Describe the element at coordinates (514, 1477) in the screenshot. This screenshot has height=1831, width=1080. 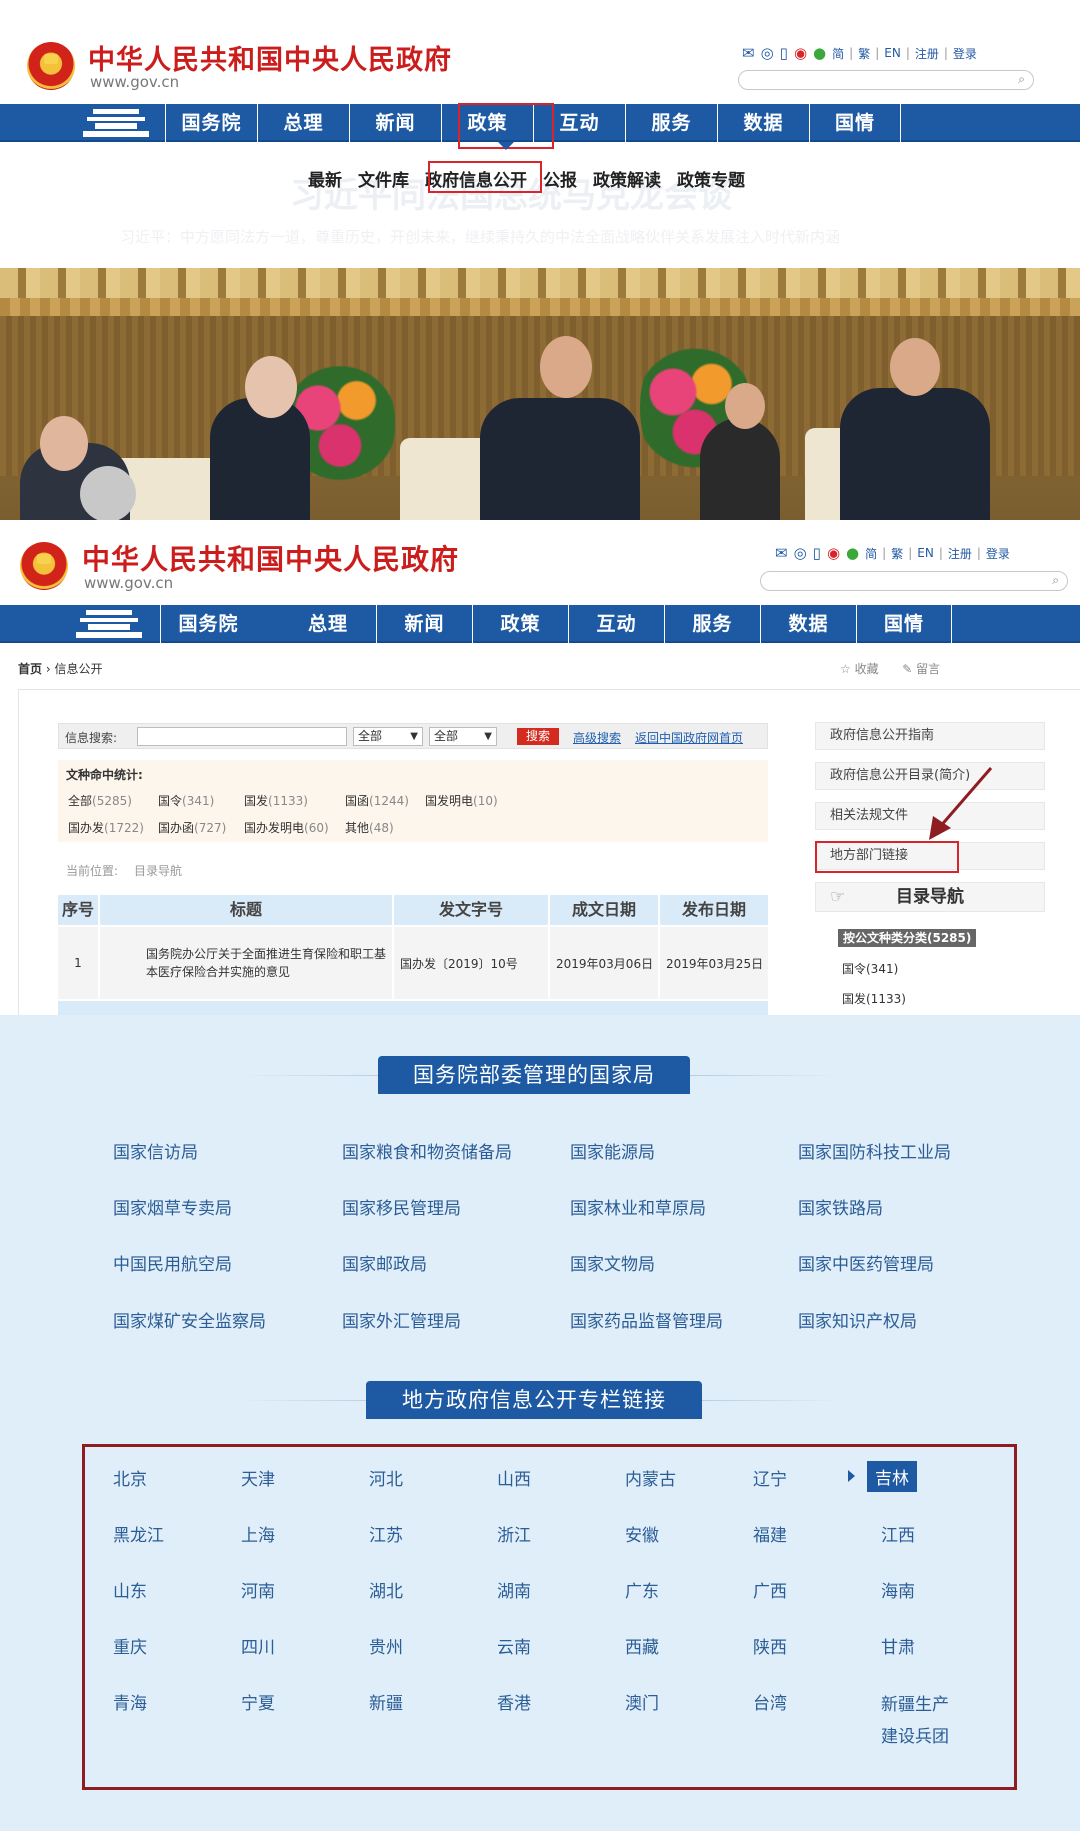
I see `province-link: 山西` at that location.